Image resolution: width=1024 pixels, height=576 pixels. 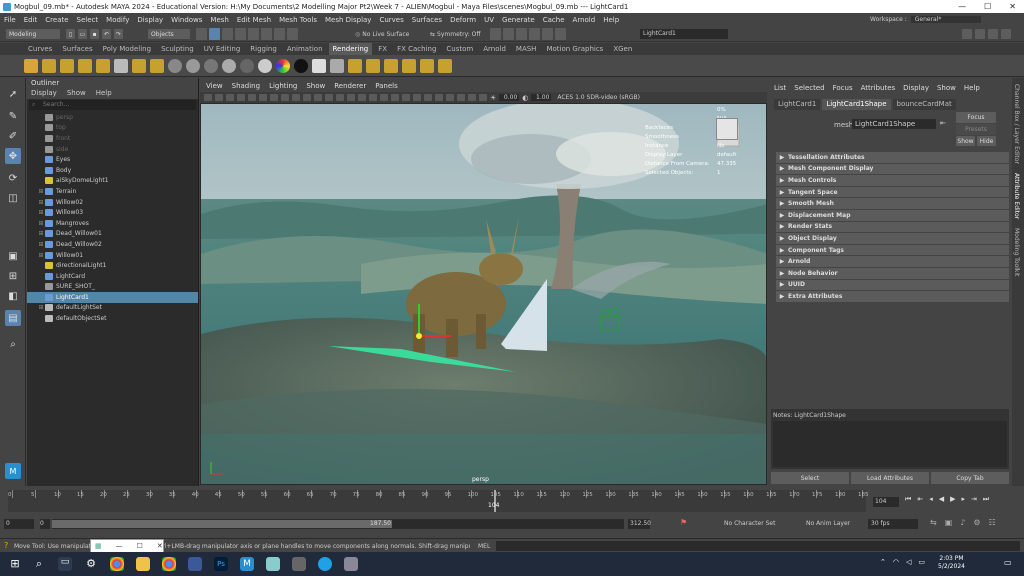 I want to click on toggle-modeling-toolkit-icon, so click(x=967, y=34).